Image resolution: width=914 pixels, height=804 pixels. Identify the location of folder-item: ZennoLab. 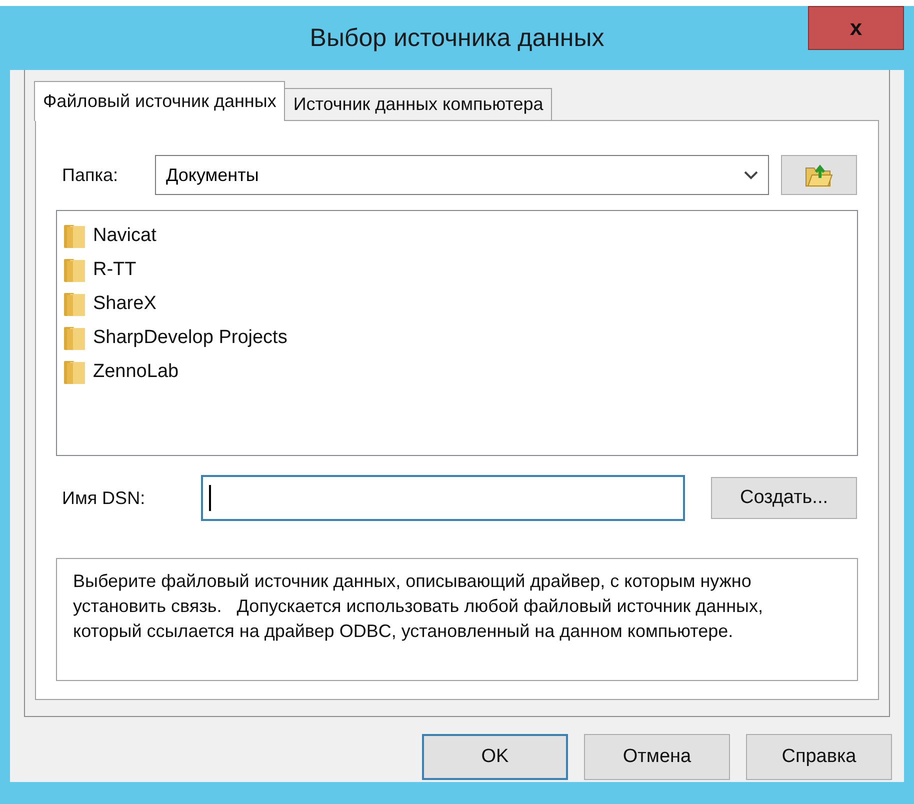
(123, 372).